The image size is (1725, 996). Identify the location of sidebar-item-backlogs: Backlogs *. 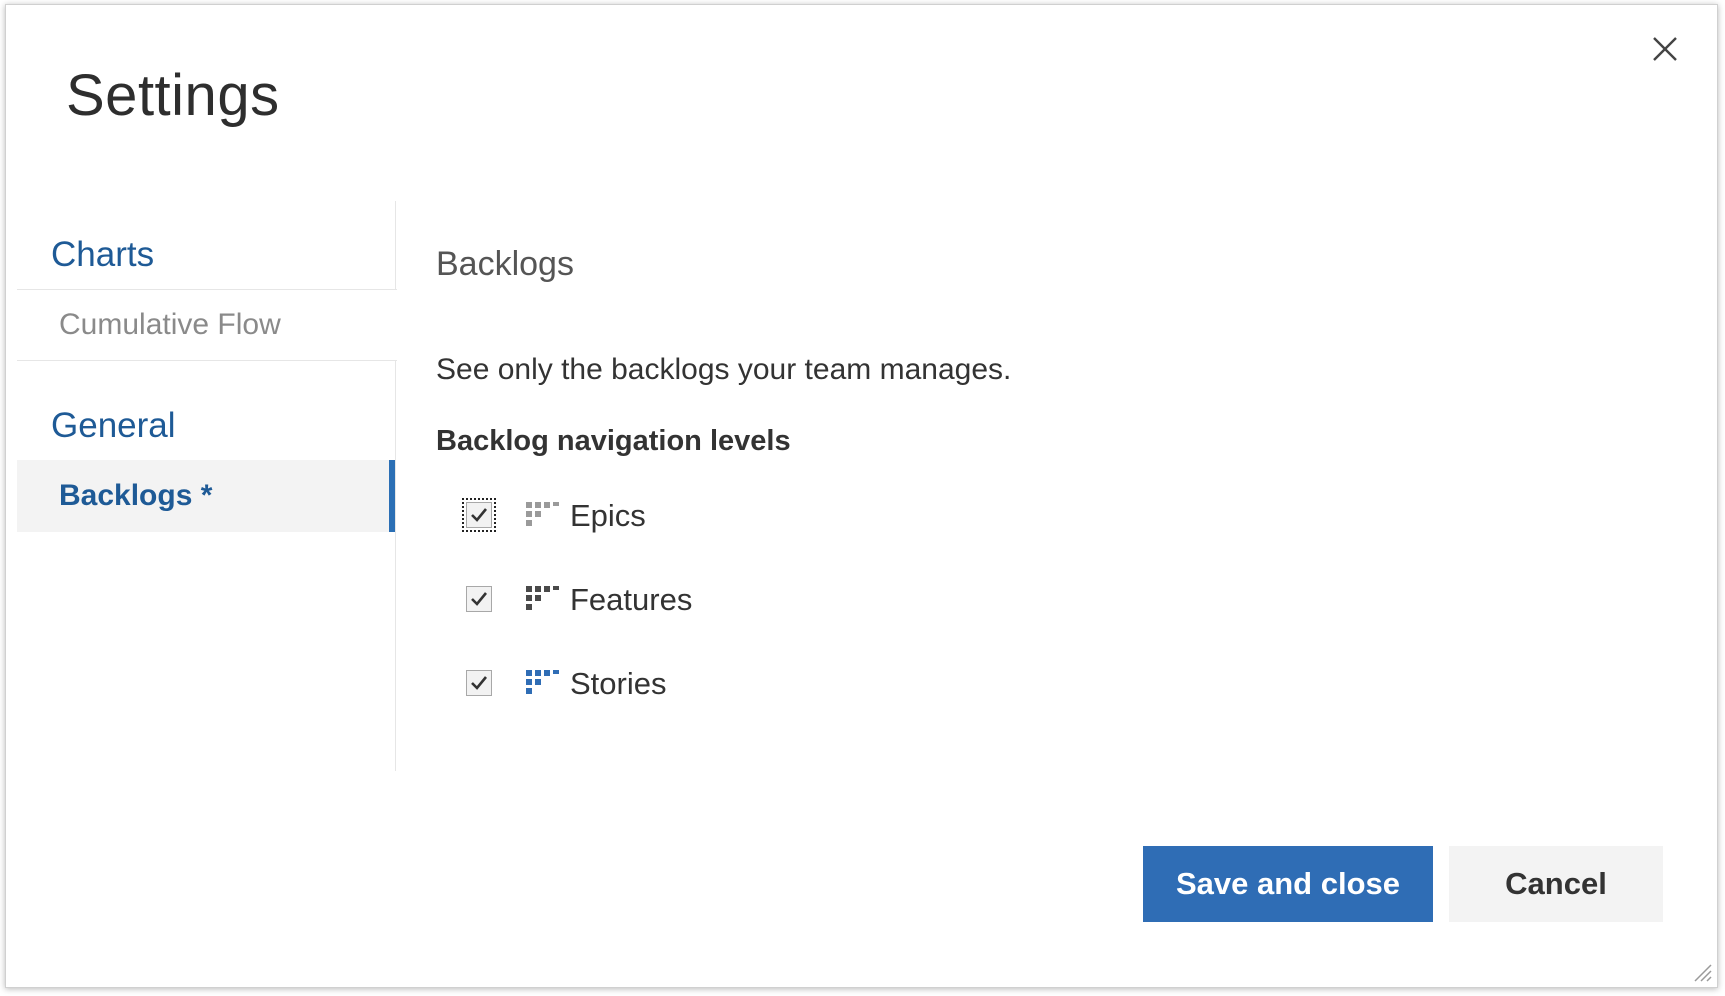
(206, 496).